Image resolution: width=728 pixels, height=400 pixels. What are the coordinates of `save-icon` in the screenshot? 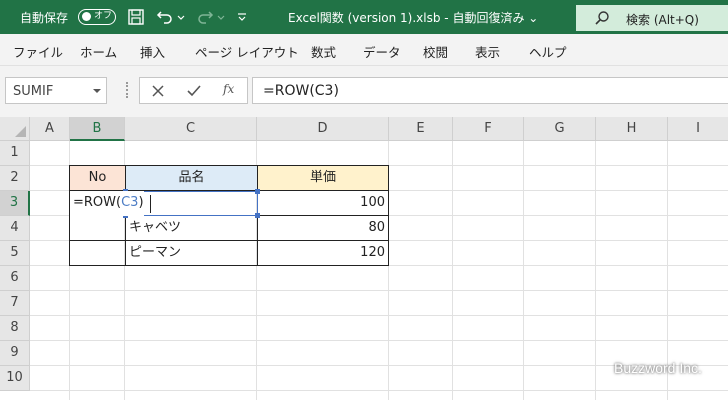 It's located at (136, 17).